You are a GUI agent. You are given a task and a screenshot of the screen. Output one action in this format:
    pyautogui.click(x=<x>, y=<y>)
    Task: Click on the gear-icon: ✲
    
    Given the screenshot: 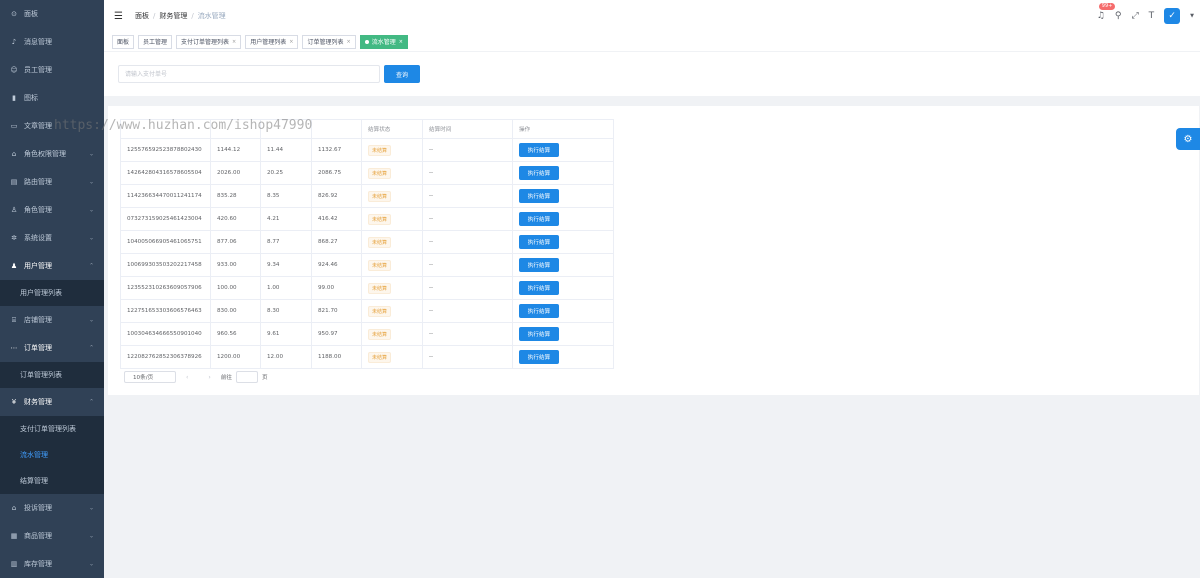 What is the action you would take?
    pyautogui.click(x=14, y=238)
    